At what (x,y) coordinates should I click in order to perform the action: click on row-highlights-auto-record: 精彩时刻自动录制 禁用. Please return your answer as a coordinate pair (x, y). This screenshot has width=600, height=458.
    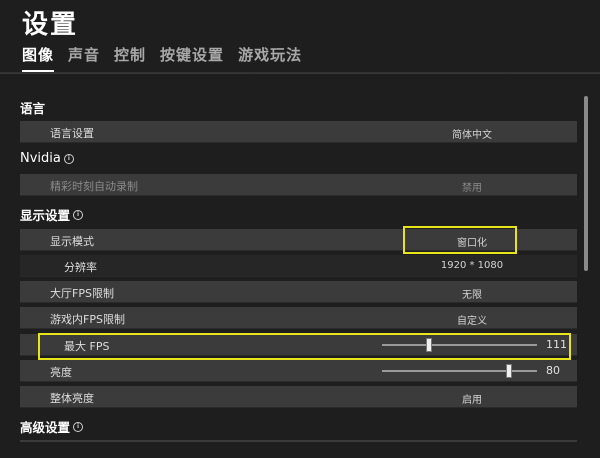
    Looking at the image, I should click on (298, 185).